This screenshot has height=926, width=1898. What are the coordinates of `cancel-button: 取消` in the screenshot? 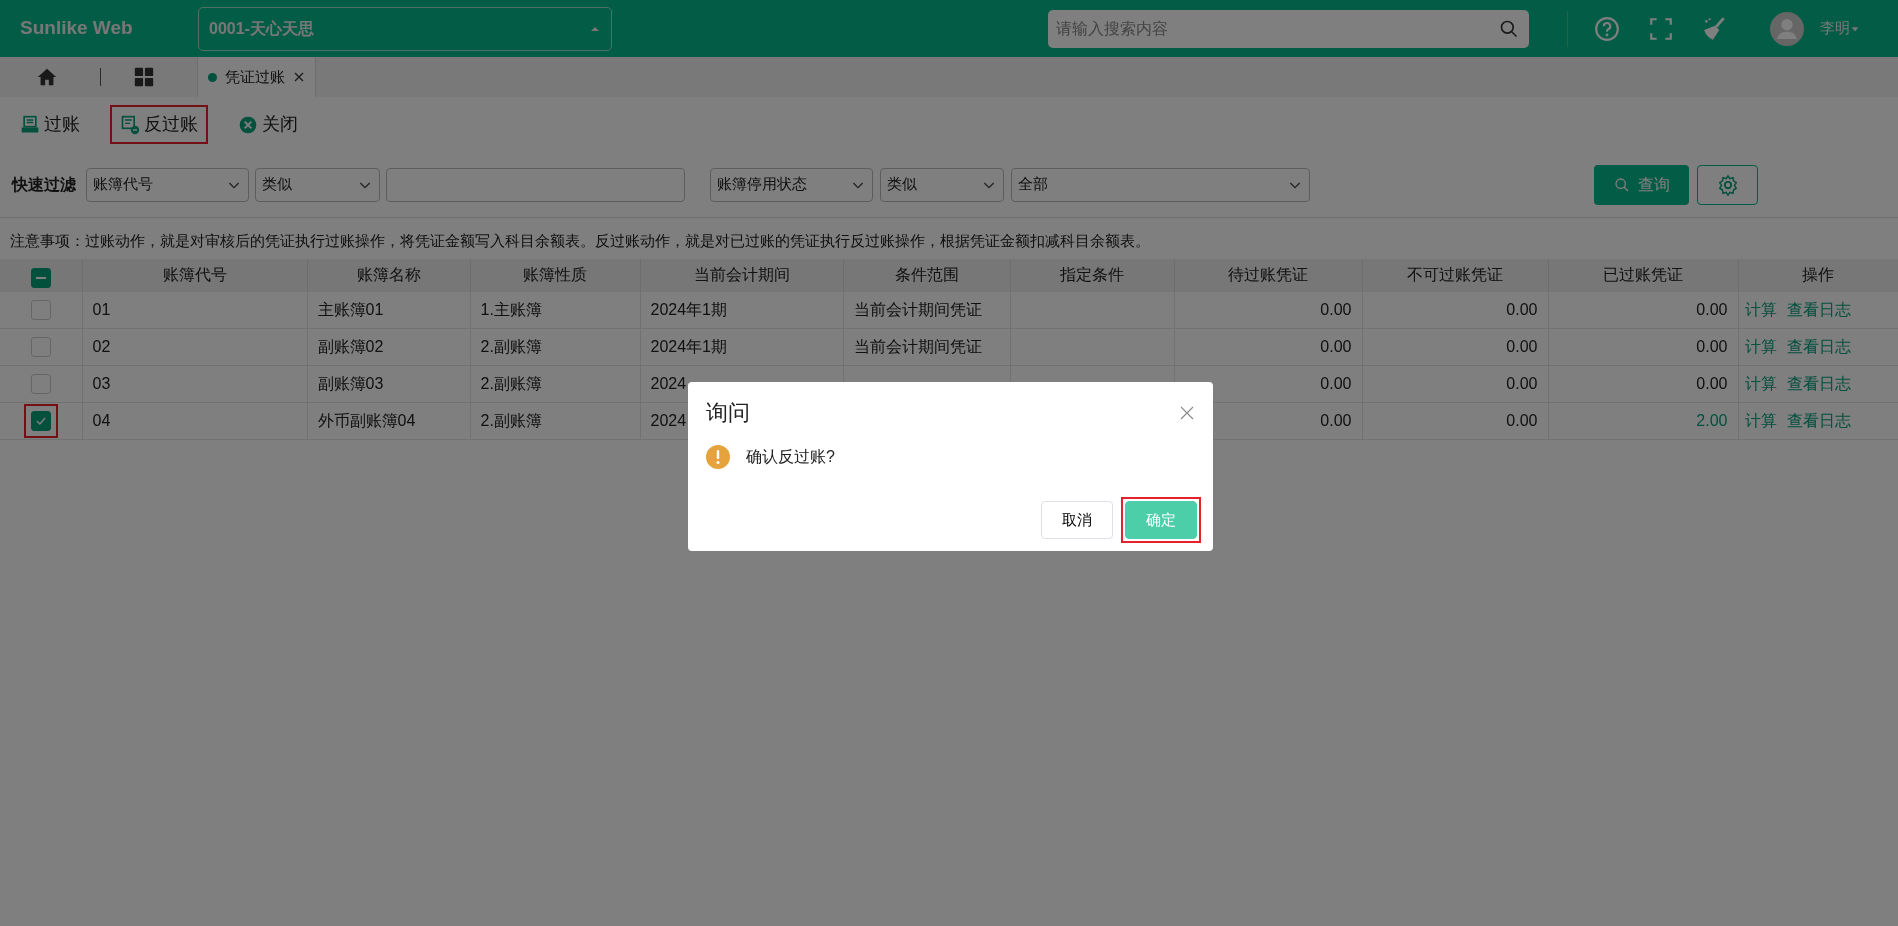 It's located at (1077, 520).